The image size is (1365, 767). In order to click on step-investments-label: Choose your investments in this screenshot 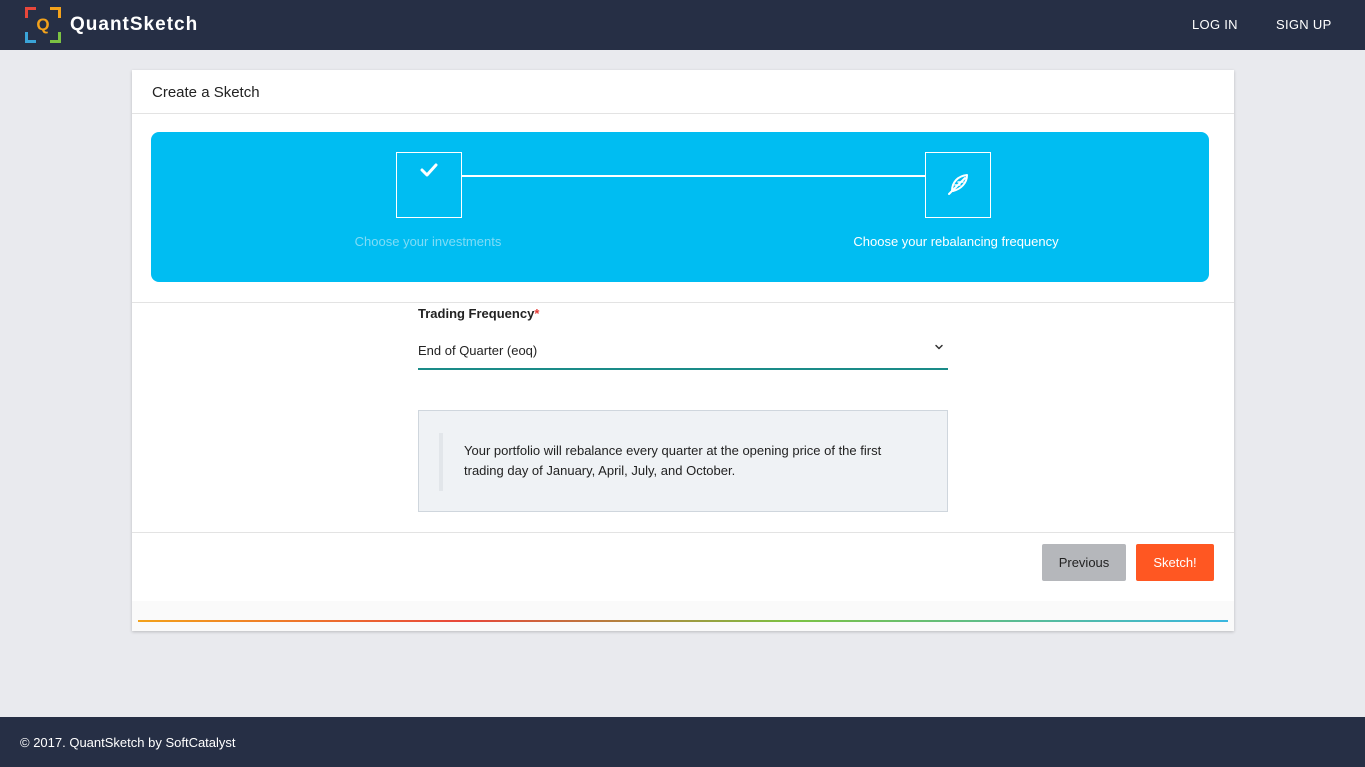, I will do `click(428, 241)`.